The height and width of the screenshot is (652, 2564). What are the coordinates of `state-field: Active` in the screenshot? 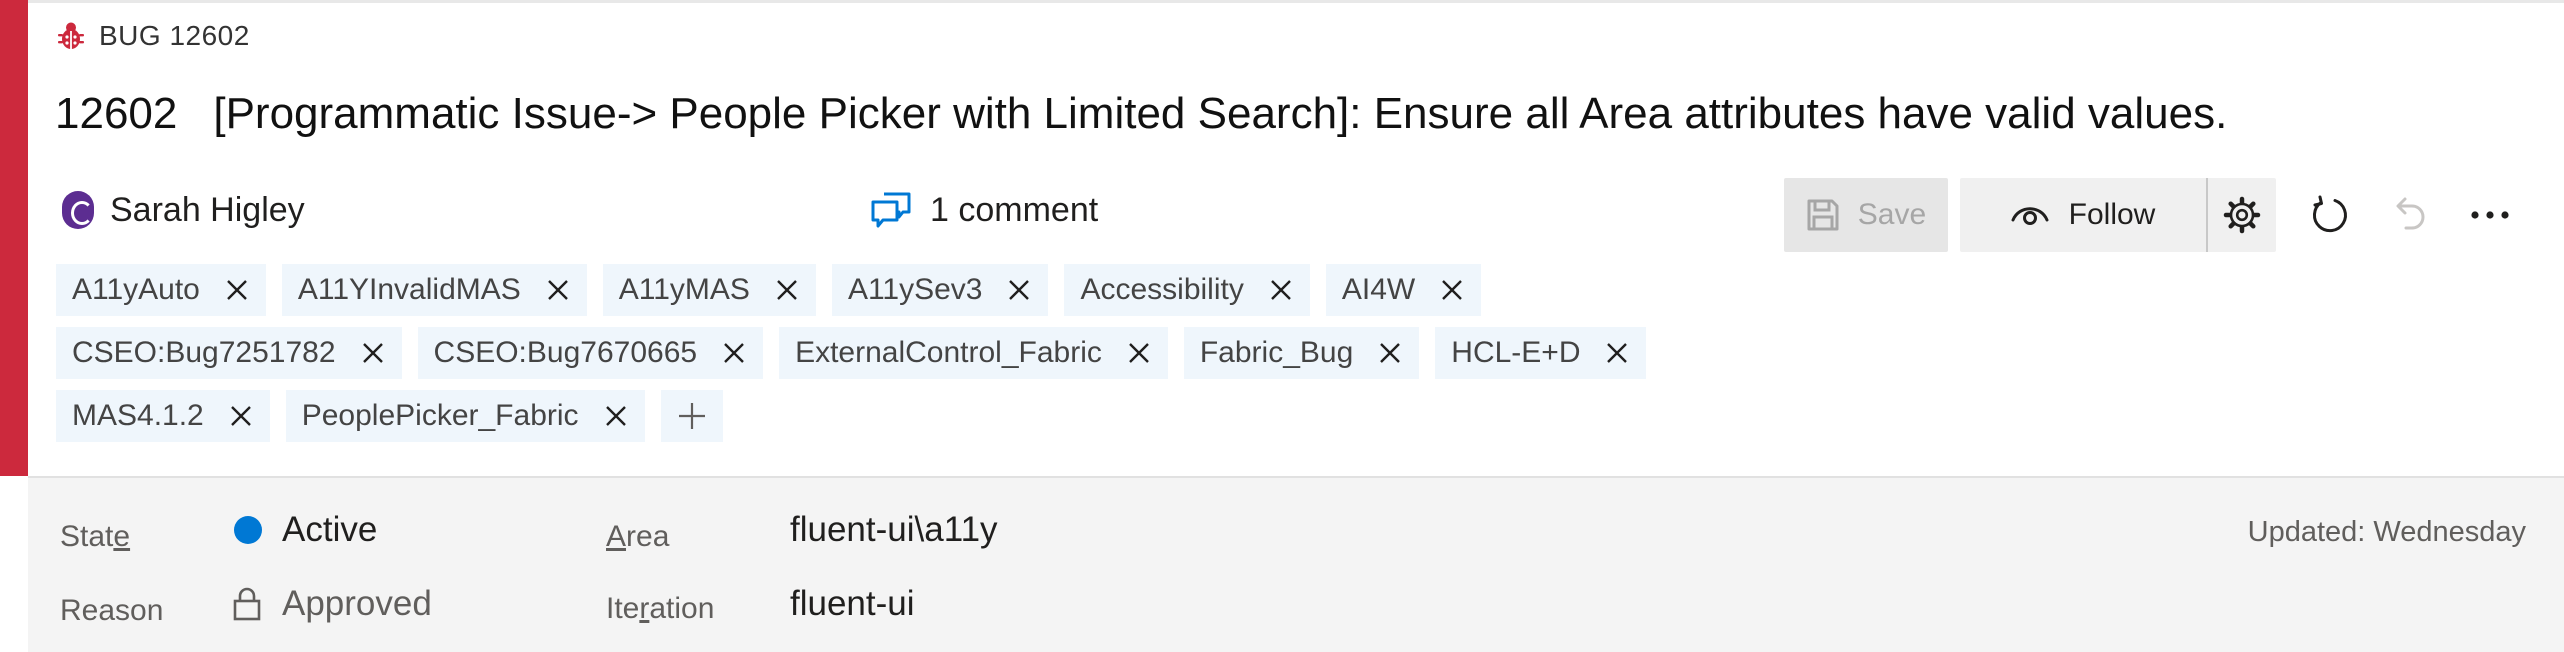 It's located at (305, 530).